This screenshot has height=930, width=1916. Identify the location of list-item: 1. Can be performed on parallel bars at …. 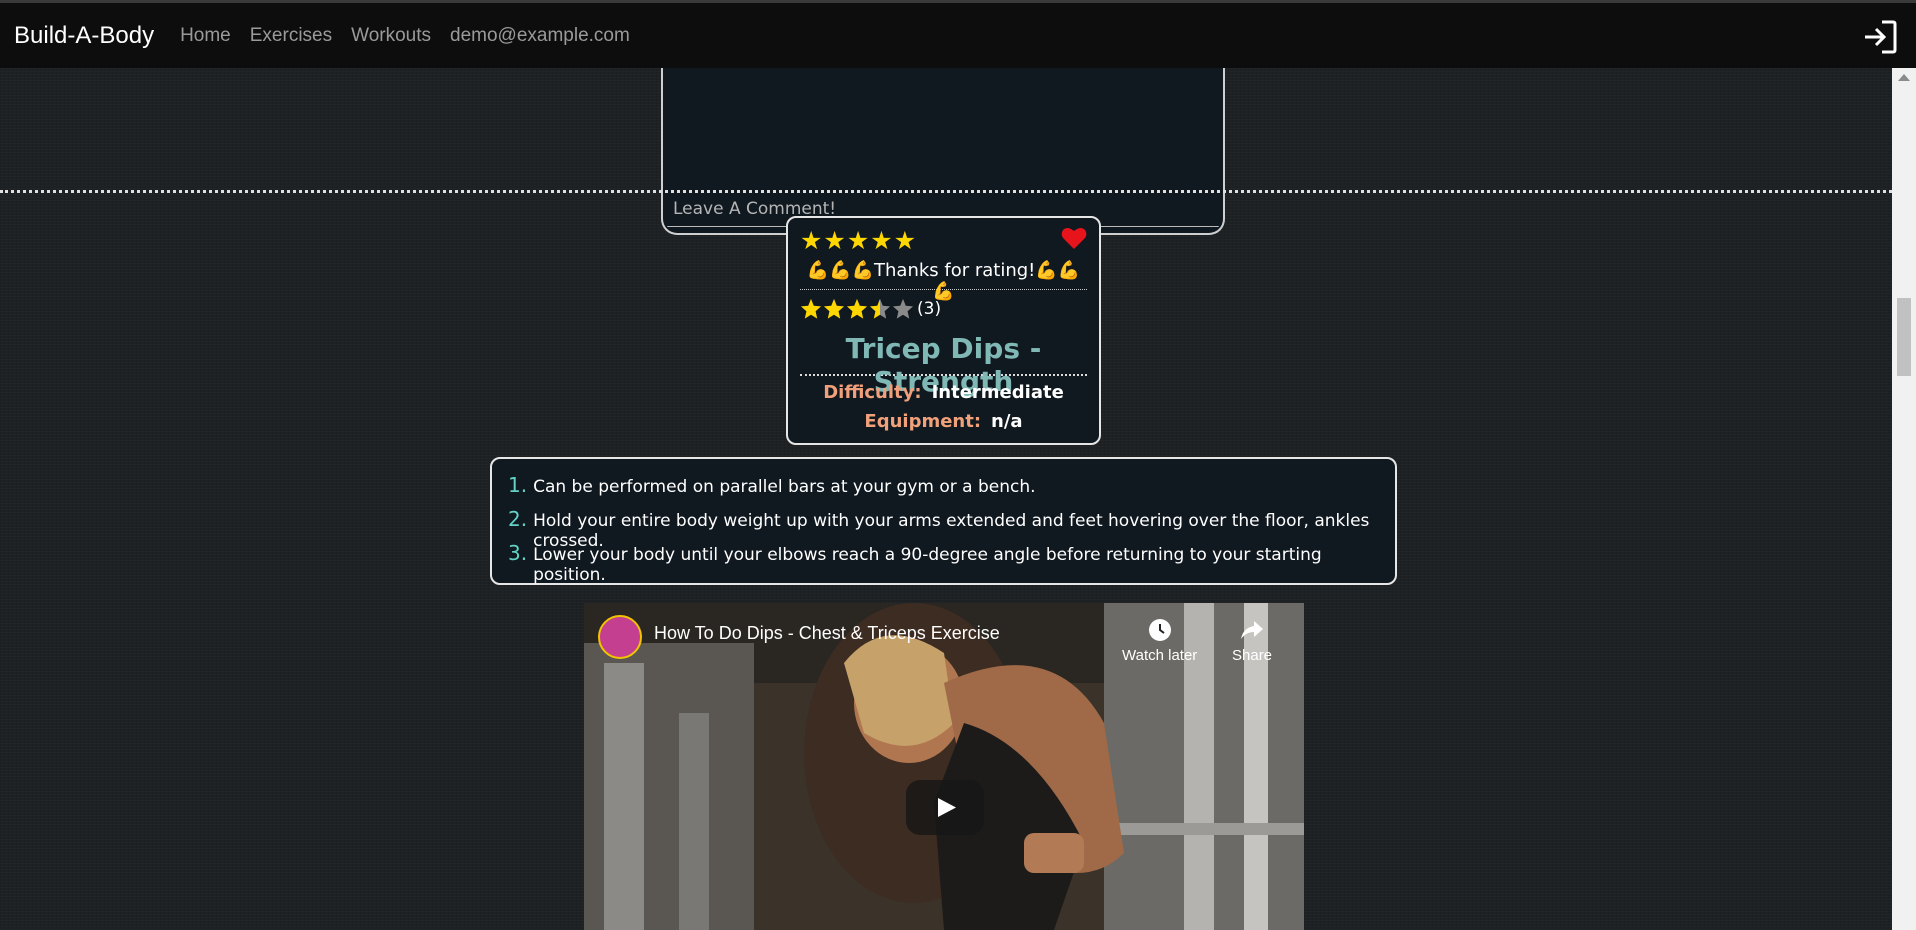
(943, 490).